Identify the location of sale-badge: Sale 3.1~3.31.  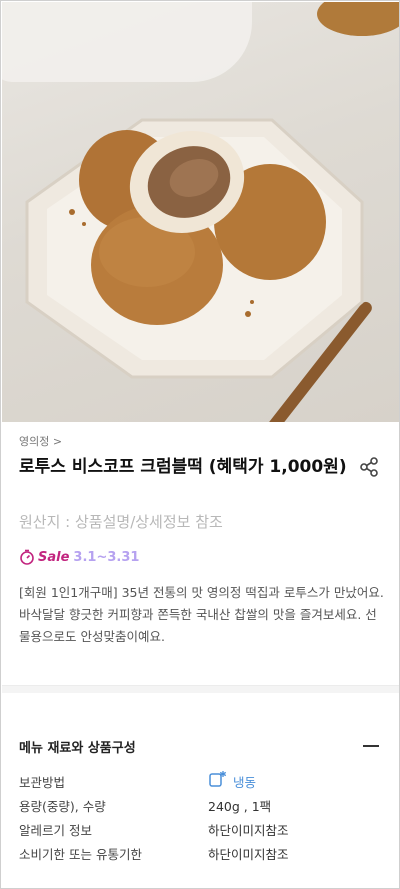
(79, 557).